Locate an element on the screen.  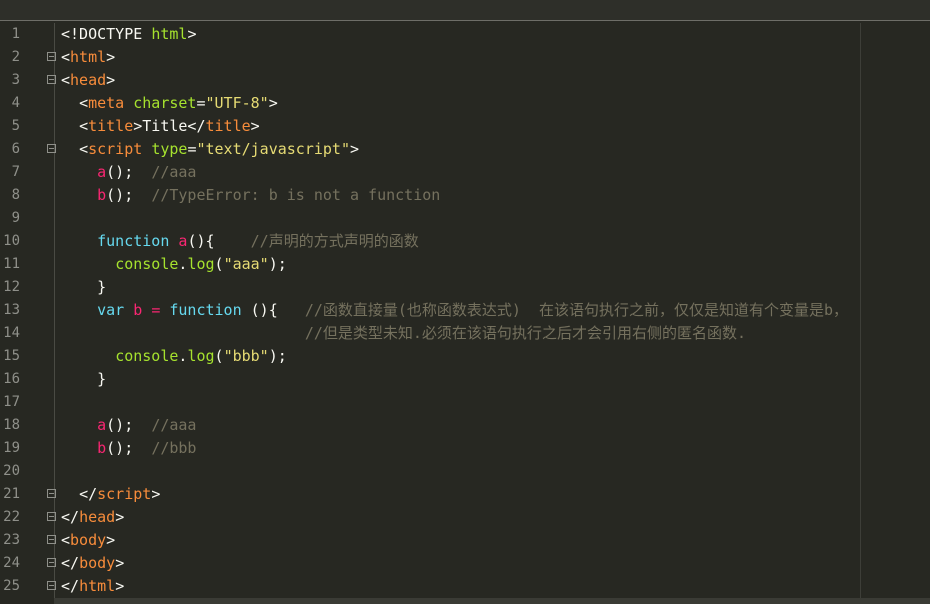
code-line: 18 a(); //aaa is located at coordinates (465, 425).